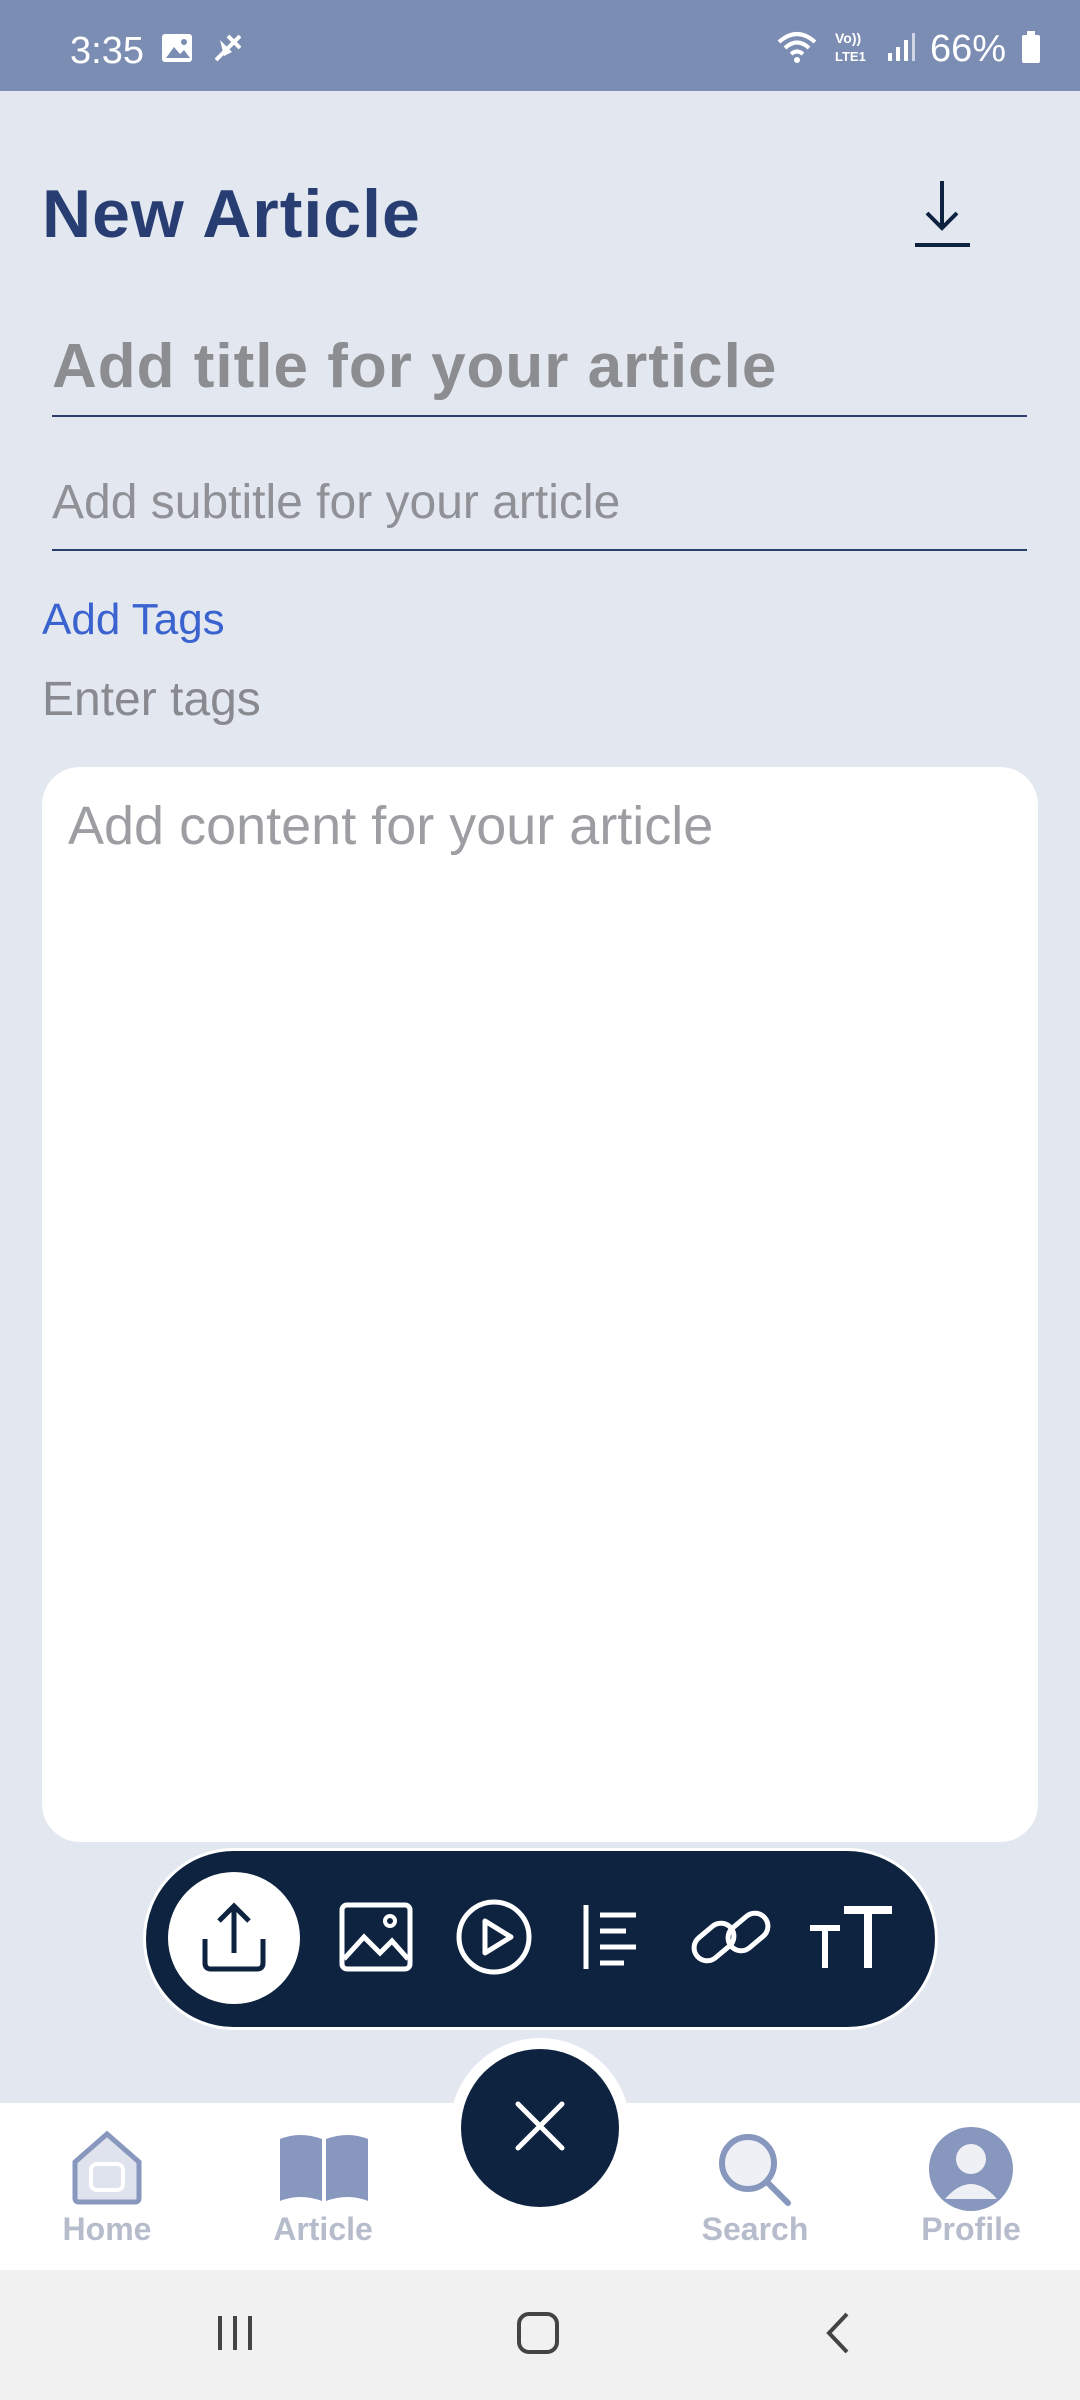 The width and height of the screenshot is (1080, 2400). Describe the element at coordinates (229, 50) in the screenshot. I see `muted-icon` at that location.